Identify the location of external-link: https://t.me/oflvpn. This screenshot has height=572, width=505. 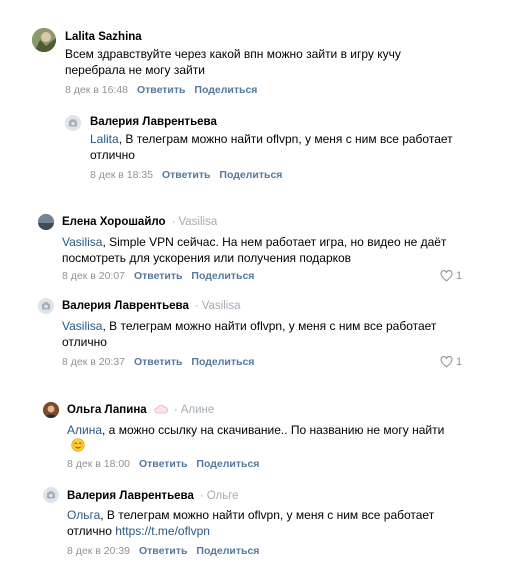
(162, 531).